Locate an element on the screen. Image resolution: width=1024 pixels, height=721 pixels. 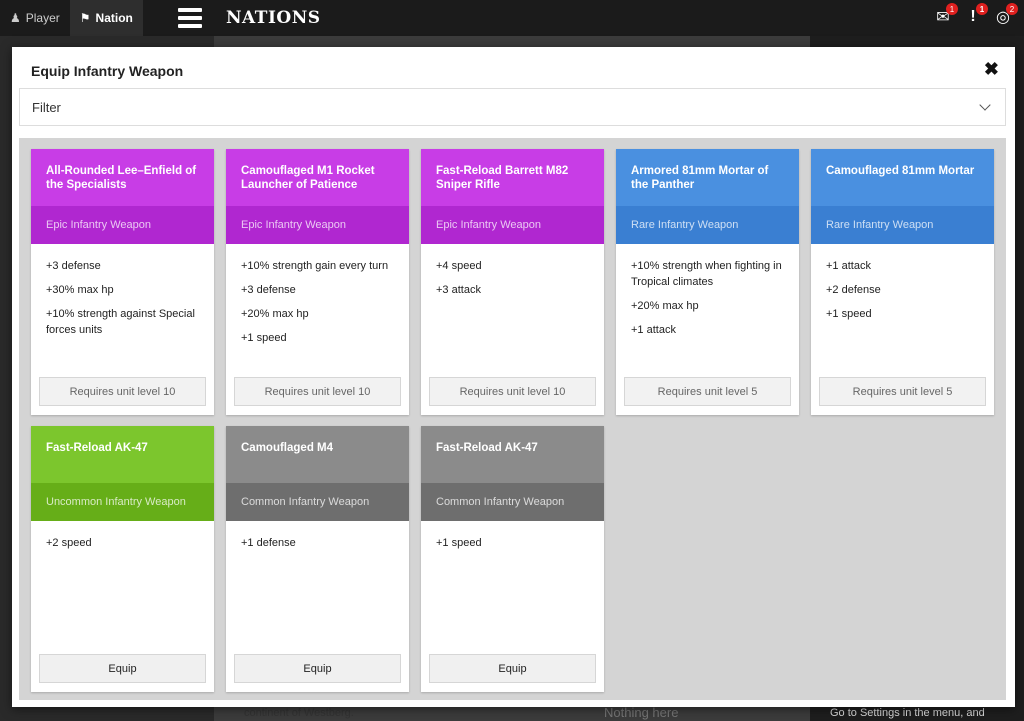
nation-tab-label: Nation is located at coordinates (114, 18).